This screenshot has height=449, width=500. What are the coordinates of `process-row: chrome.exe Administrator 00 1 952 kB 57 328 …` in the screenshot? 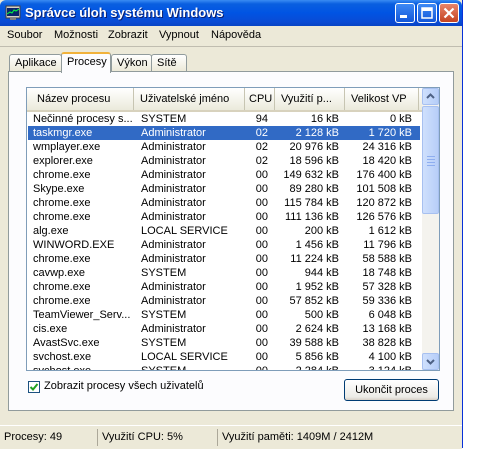 It's located at (224, 287).